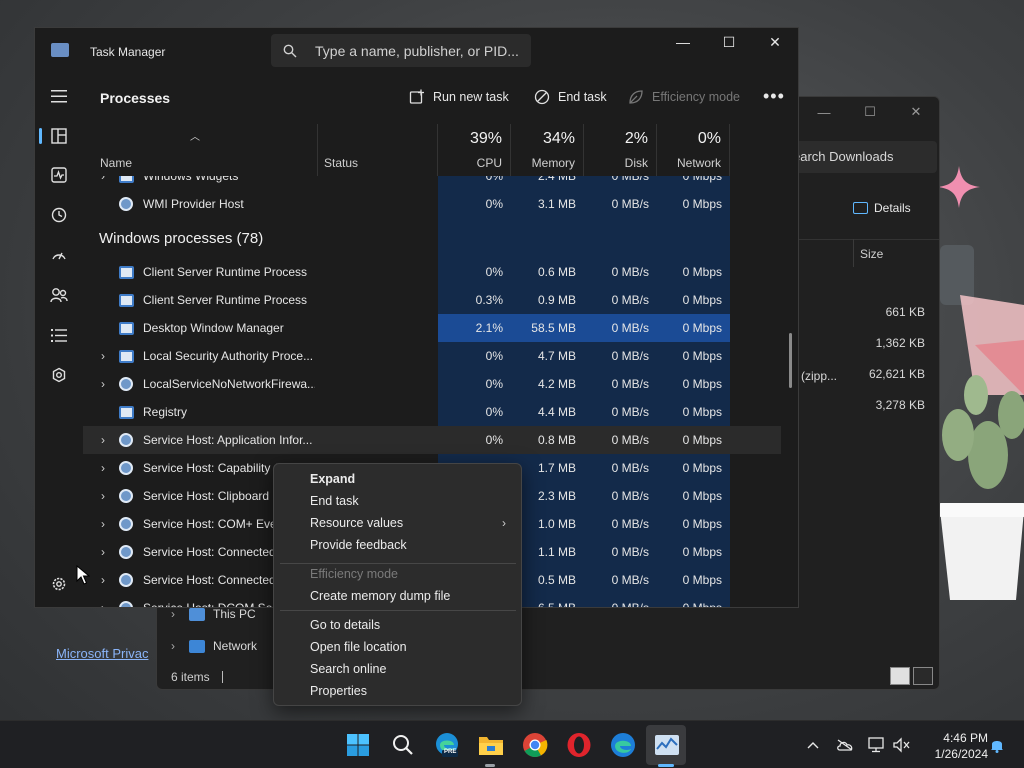  What do you see at coordinates (348, 669) in the screenshot?
I see `menu-item-search-online: Search online` at bounding box center [348, 669].